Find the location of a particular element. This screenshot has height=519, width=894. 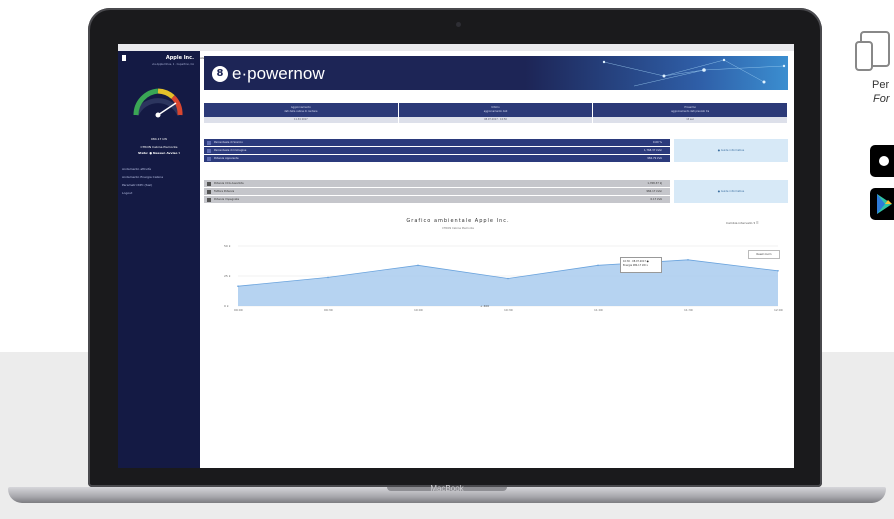

x-tick-label: 09:00 is located at coordinates (238, 310).